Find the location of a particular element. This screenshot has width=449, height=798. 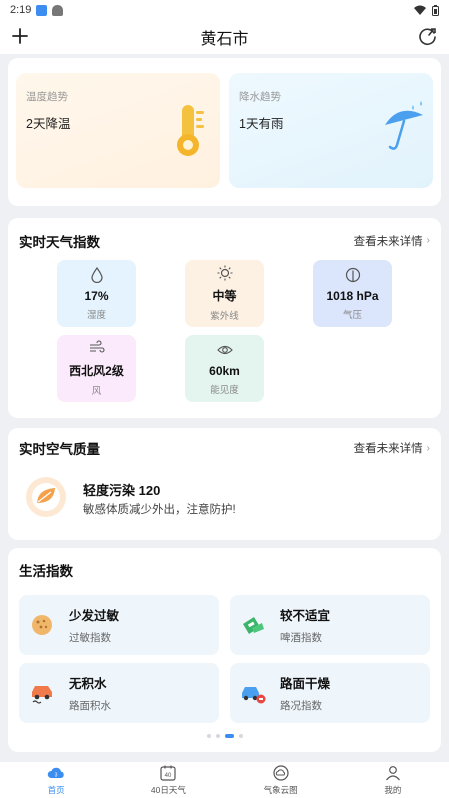

precipitation-trend-card: 降水趋势 1天有雨 is located at coordinates (331, 130).